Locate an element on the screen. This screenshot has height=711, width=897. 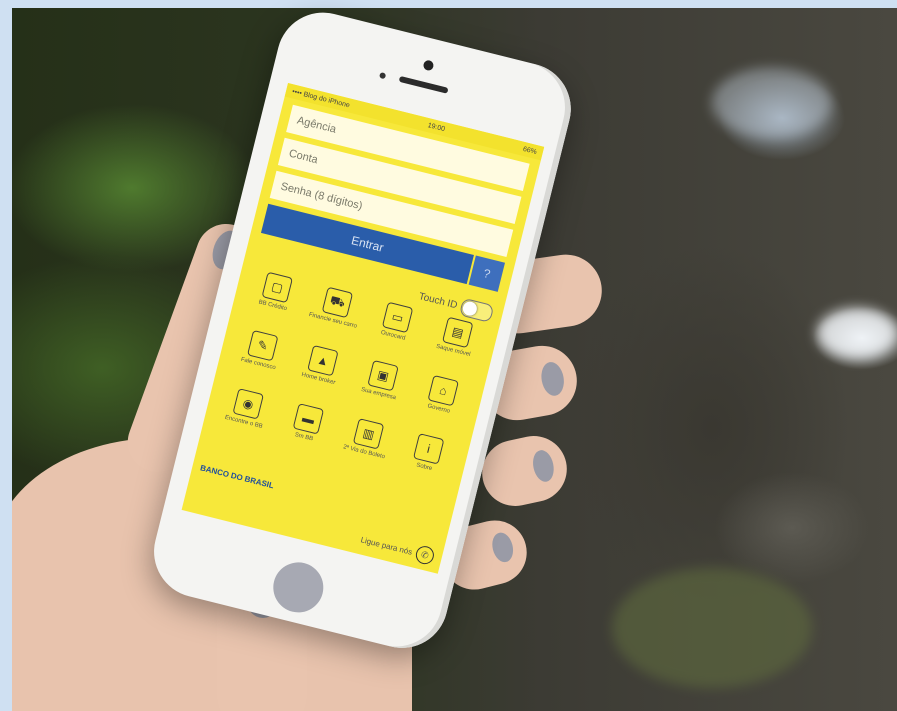
building-icon: ⌂ is located at coordinates (443, 390).